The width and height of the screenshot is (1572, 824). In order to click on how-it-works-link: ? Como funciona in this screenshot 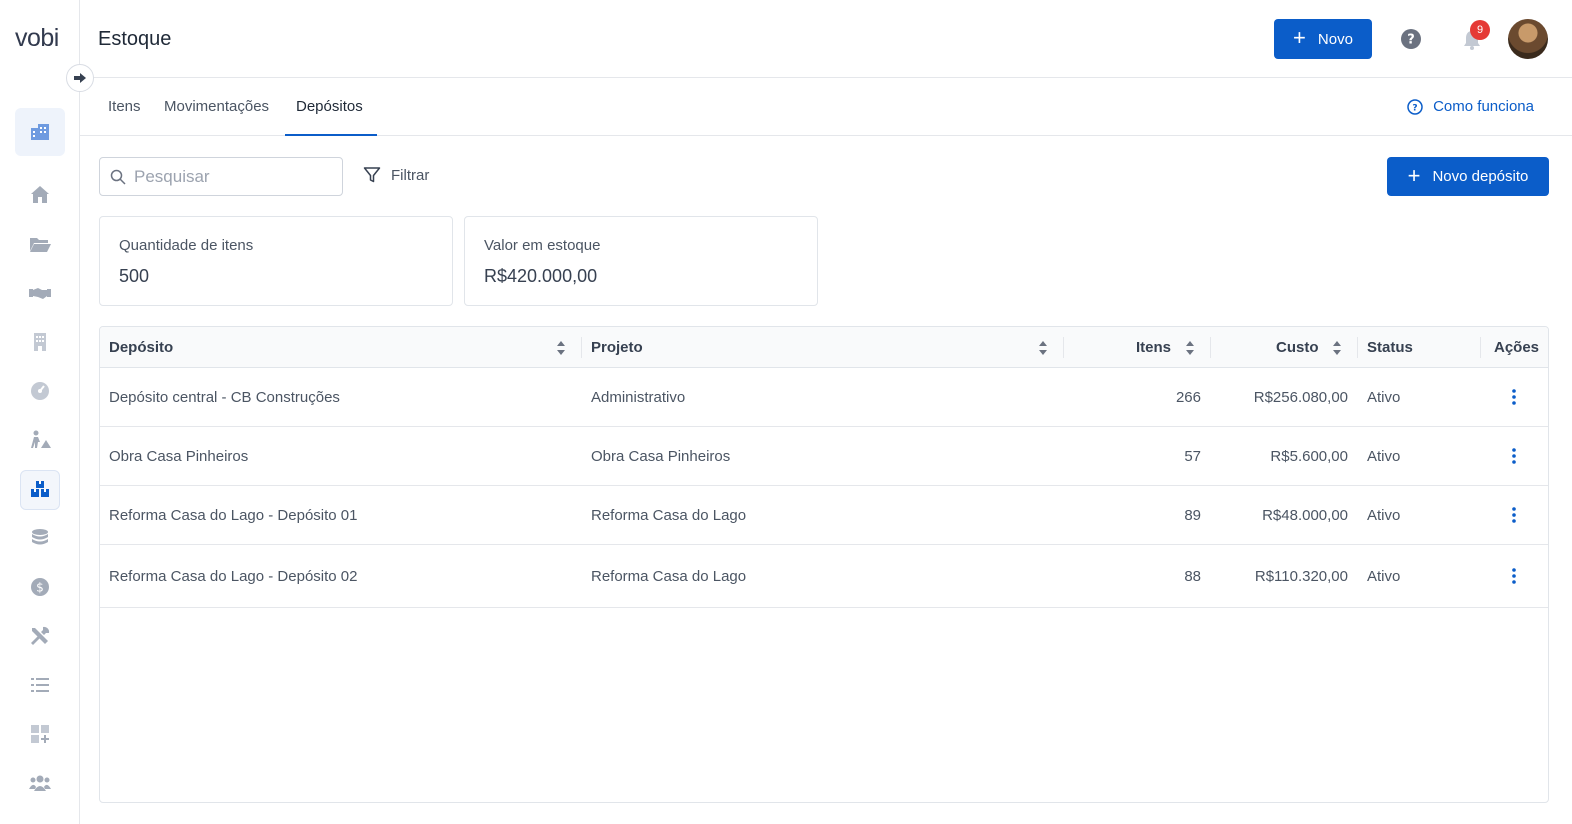, I will do `click(1470, 106)`.